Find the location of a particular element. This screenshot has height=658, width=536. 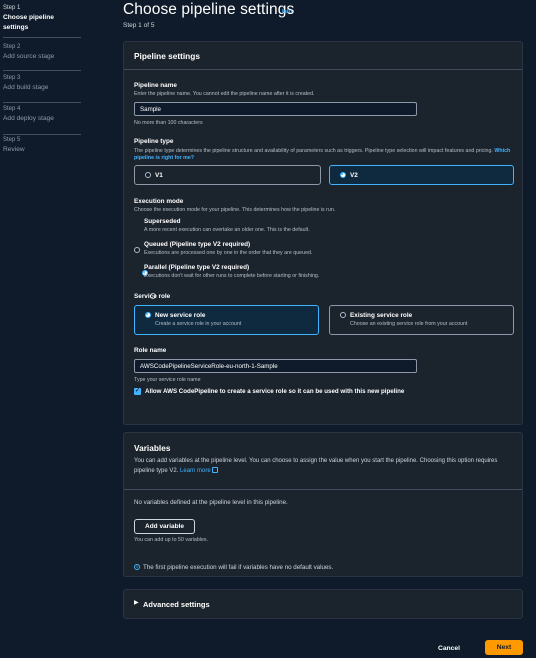

advanced-settings-panel: ▶ Advanced settings is located at coordinates (323, 604).